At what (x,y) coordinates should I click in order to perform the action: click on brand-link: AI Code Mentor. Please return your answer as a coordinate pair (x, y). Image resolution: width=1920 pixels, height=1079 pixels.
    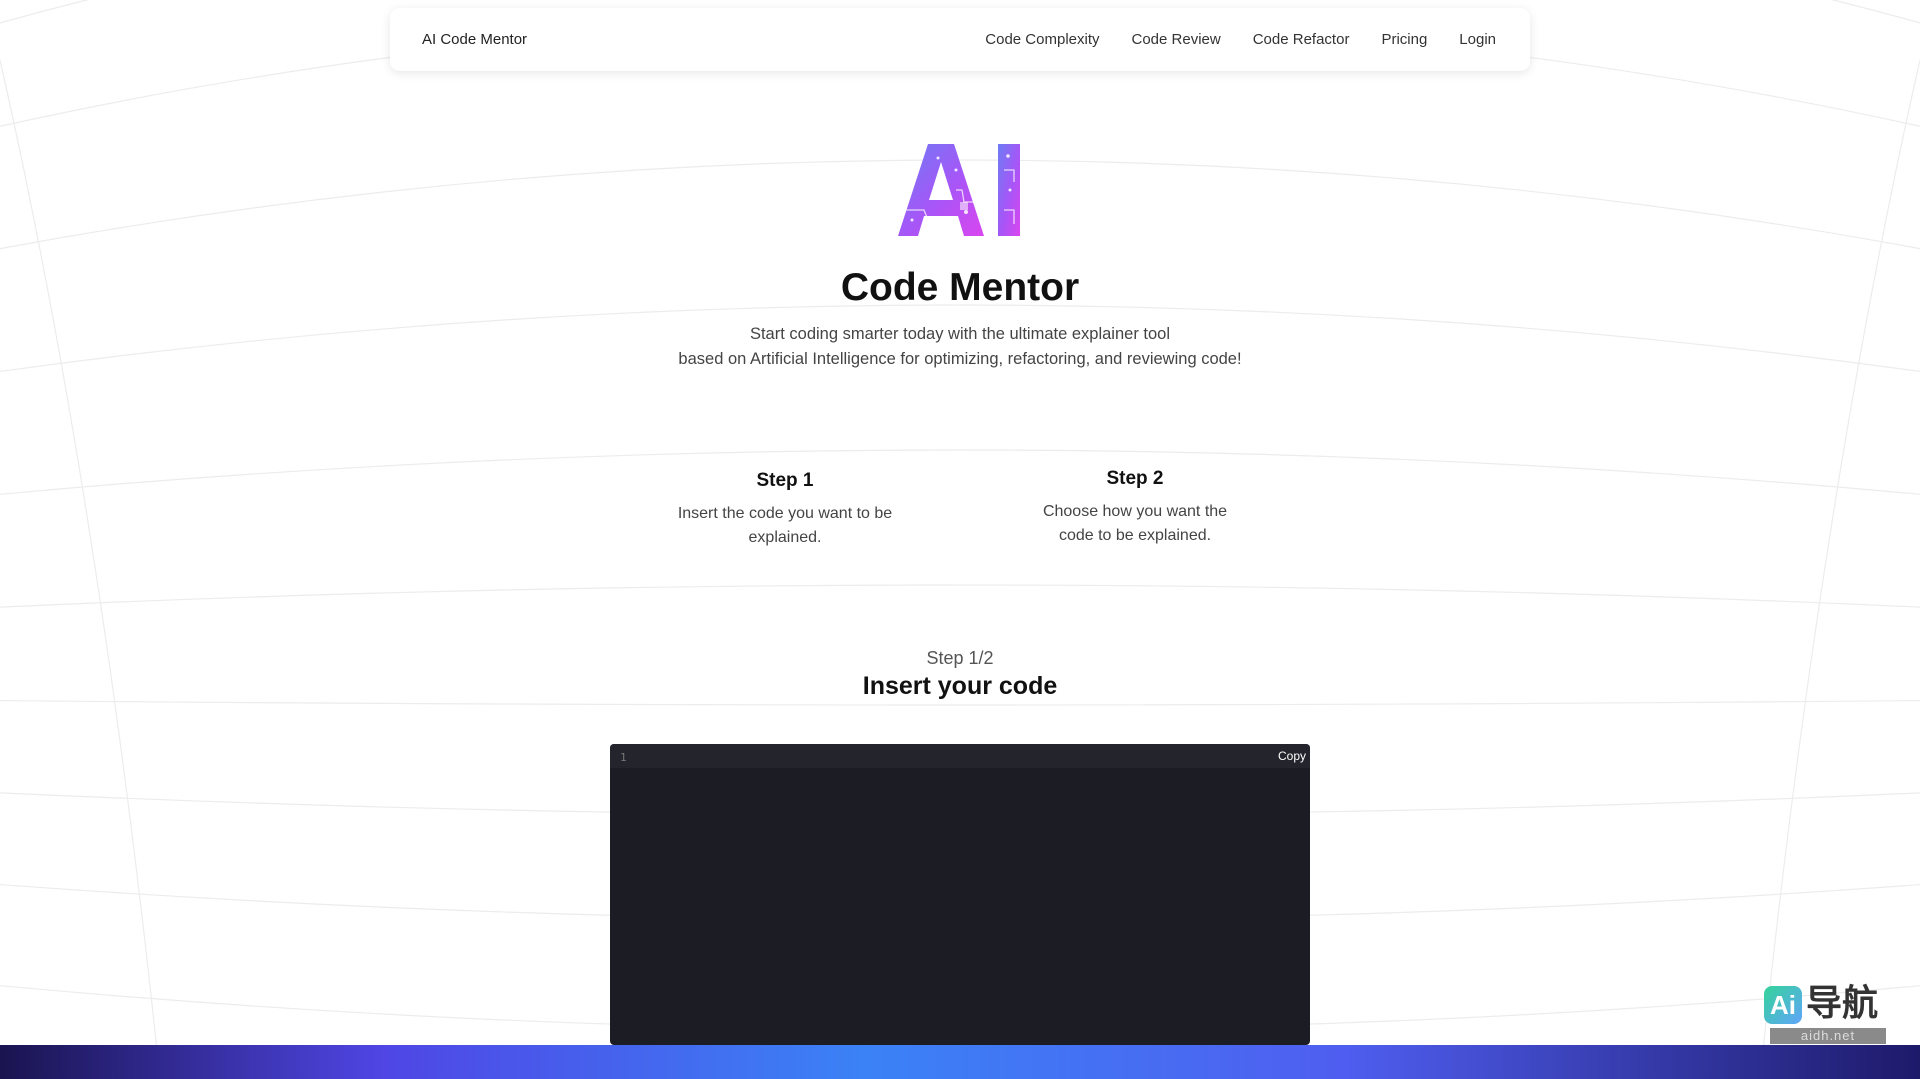
    Looking at the image, I should click on (474, 39).